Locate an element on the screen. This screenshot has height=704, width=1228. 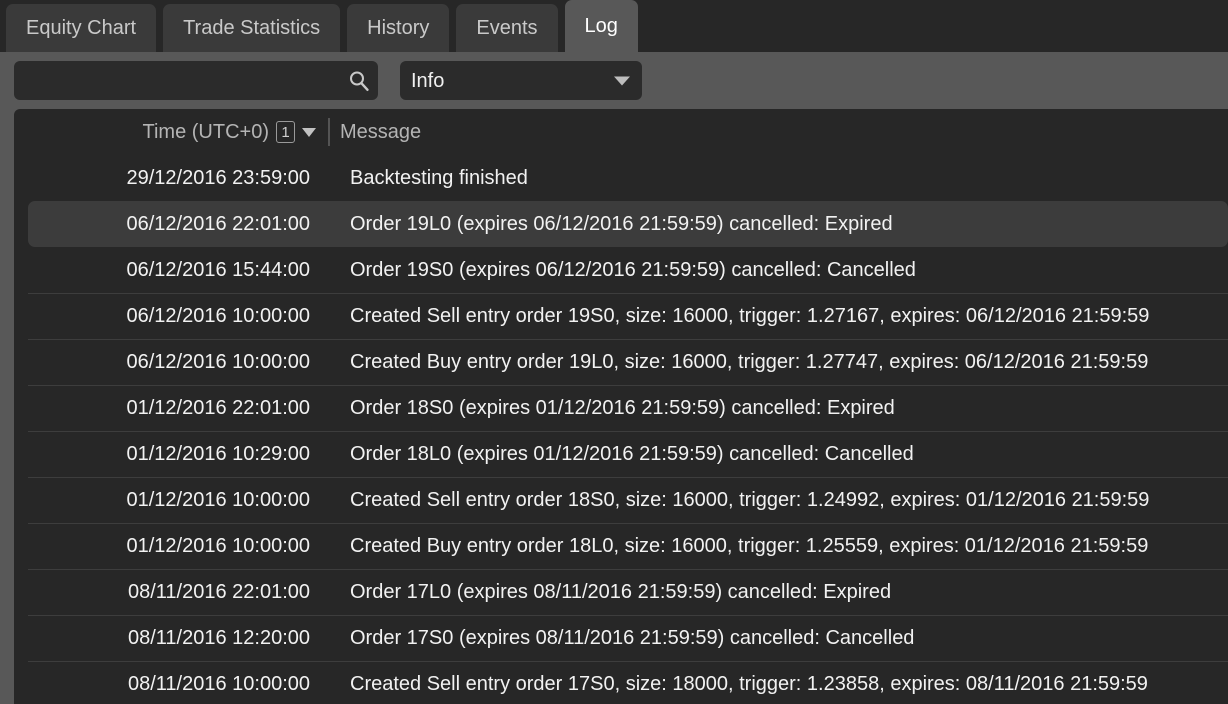
log-level-value: Info is located at coordinates (428, 80).